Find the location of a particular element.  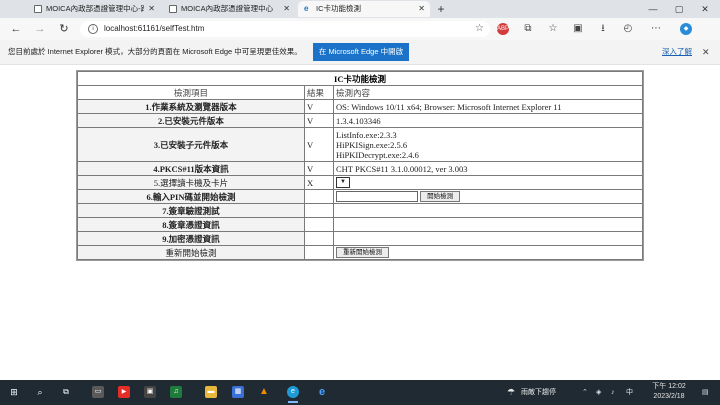

favorites-icon: ☆ is located at coordinates (553, 29).